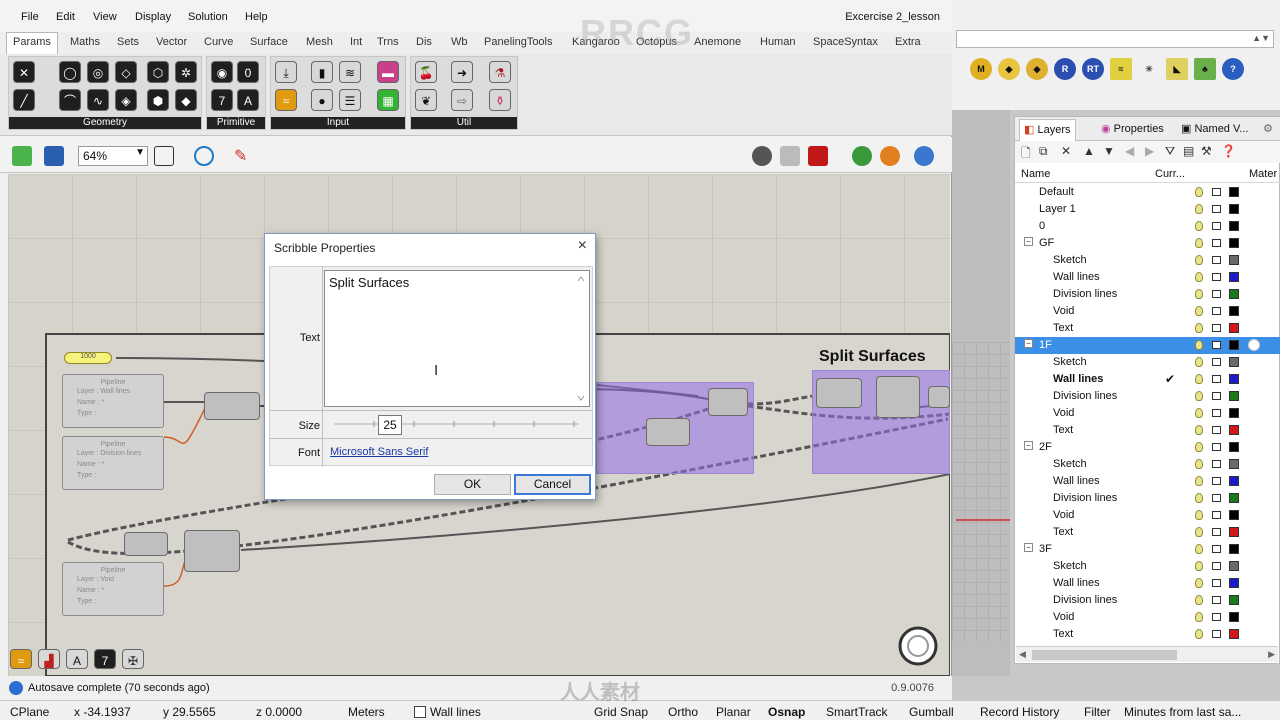  Describe the element at coordinates (30, 17) in the screenshot. I see `menu-file: File` at that location.